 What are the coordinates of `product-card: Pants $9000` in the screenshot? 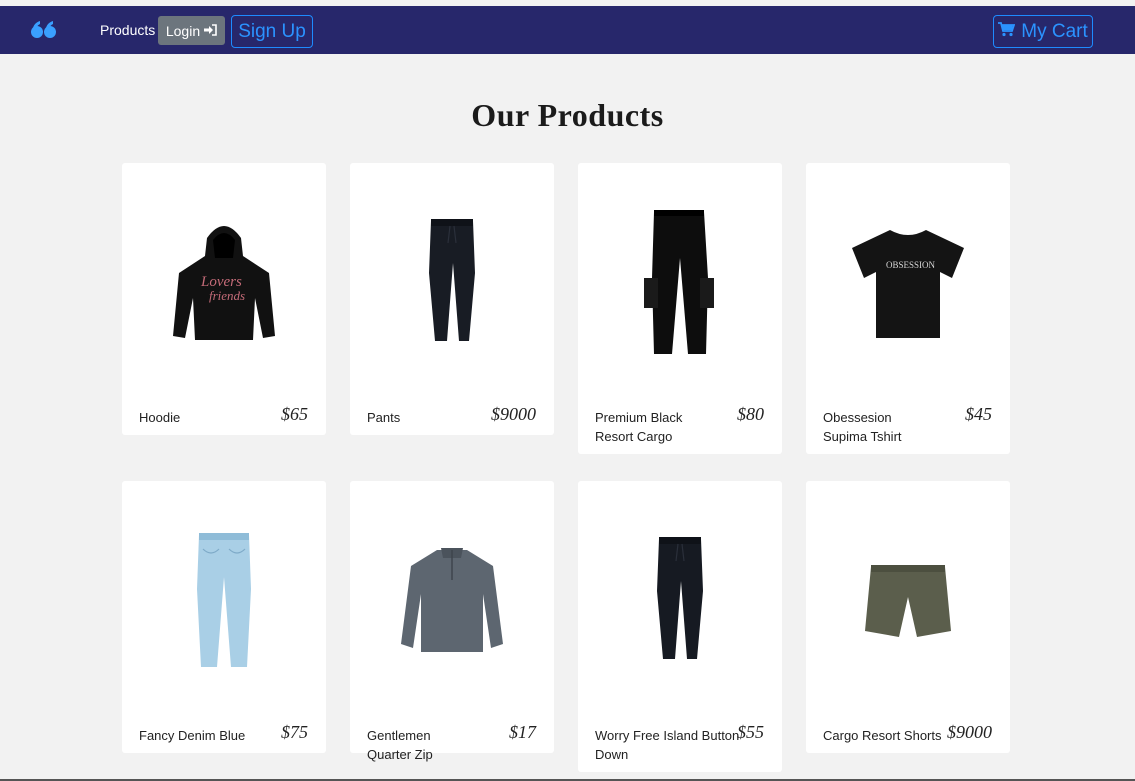 It's located at (452, 299).